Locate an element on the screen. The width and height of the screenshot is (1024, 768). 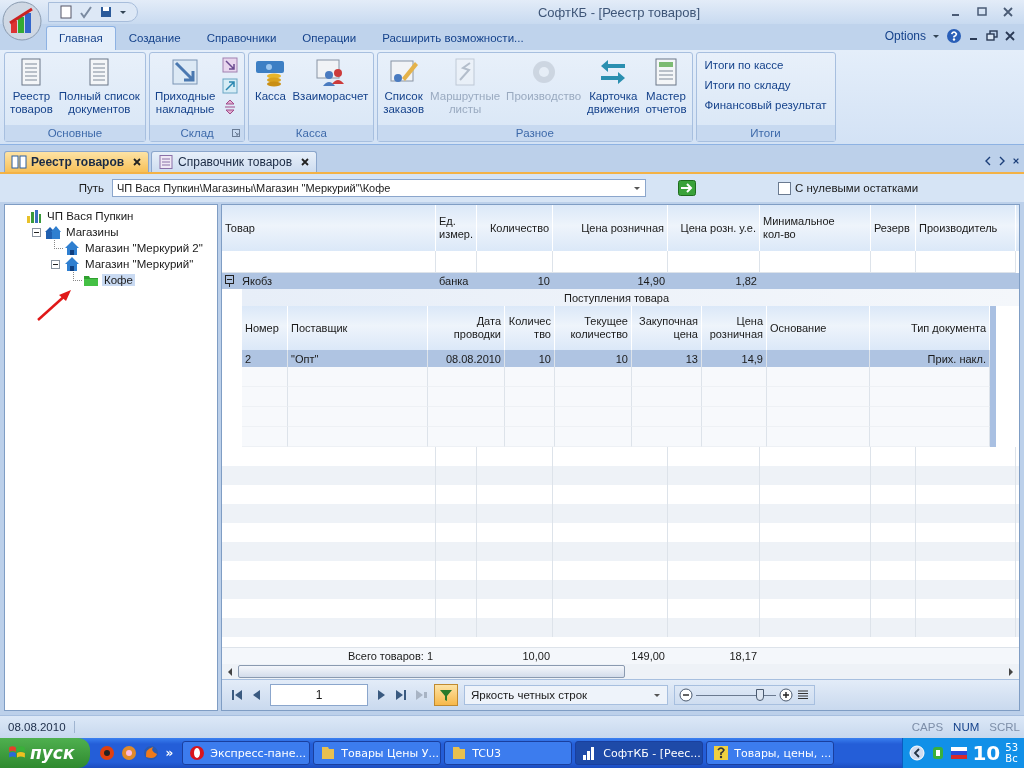
tree-item: Магазин "Меркурий 2" is located at coordinates (144, 248).